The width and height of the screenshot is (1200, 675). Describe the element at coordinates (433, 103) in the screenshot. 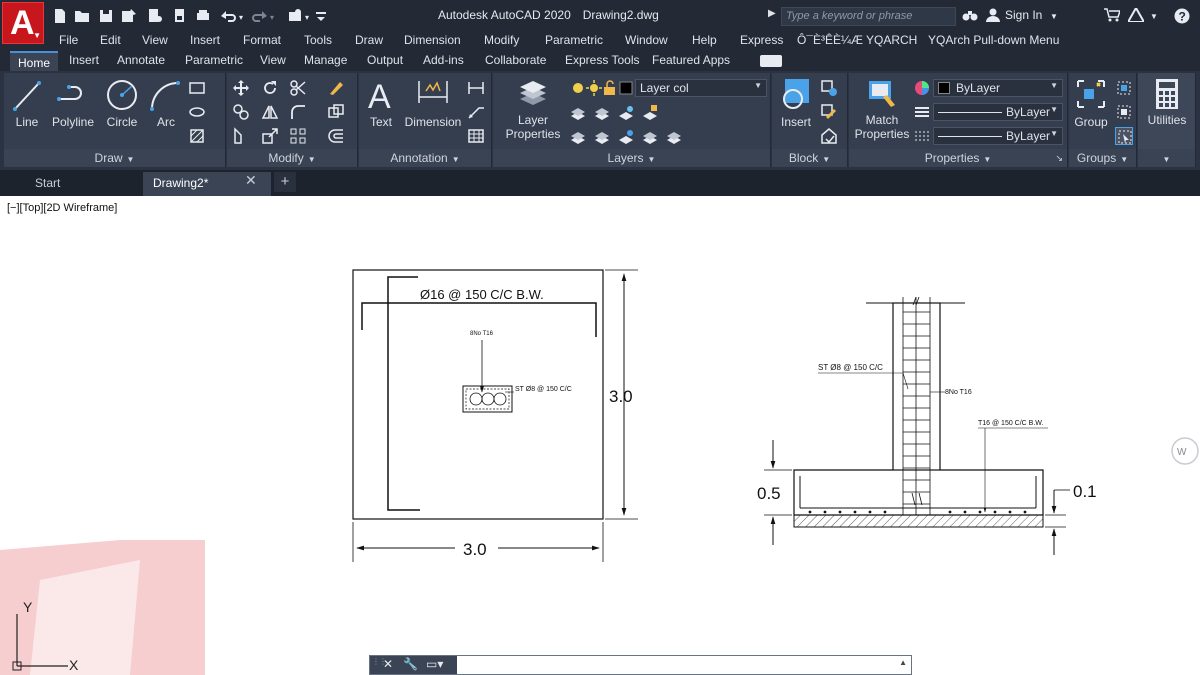

I see `dimension-button: Dimension` at that location.